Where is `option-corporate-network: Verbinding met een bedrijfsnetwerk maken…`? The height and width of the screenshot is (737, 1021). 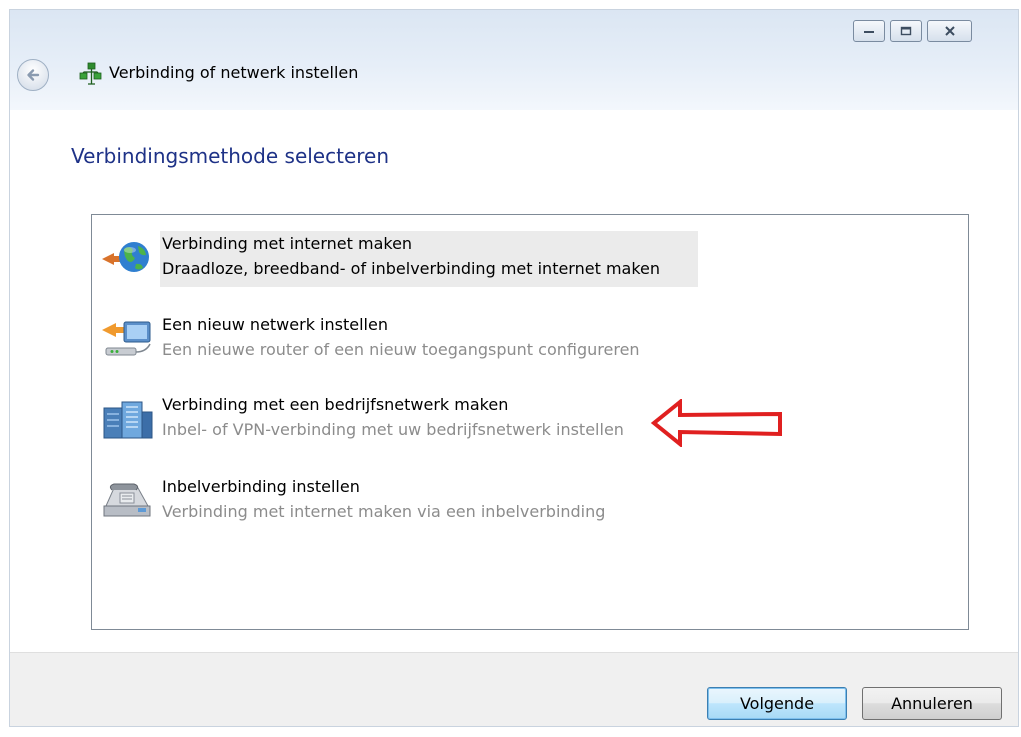 option-corporate-network: Verbinding met een bedrijfsnetwerk maken… is located at coordinates (526, 420).